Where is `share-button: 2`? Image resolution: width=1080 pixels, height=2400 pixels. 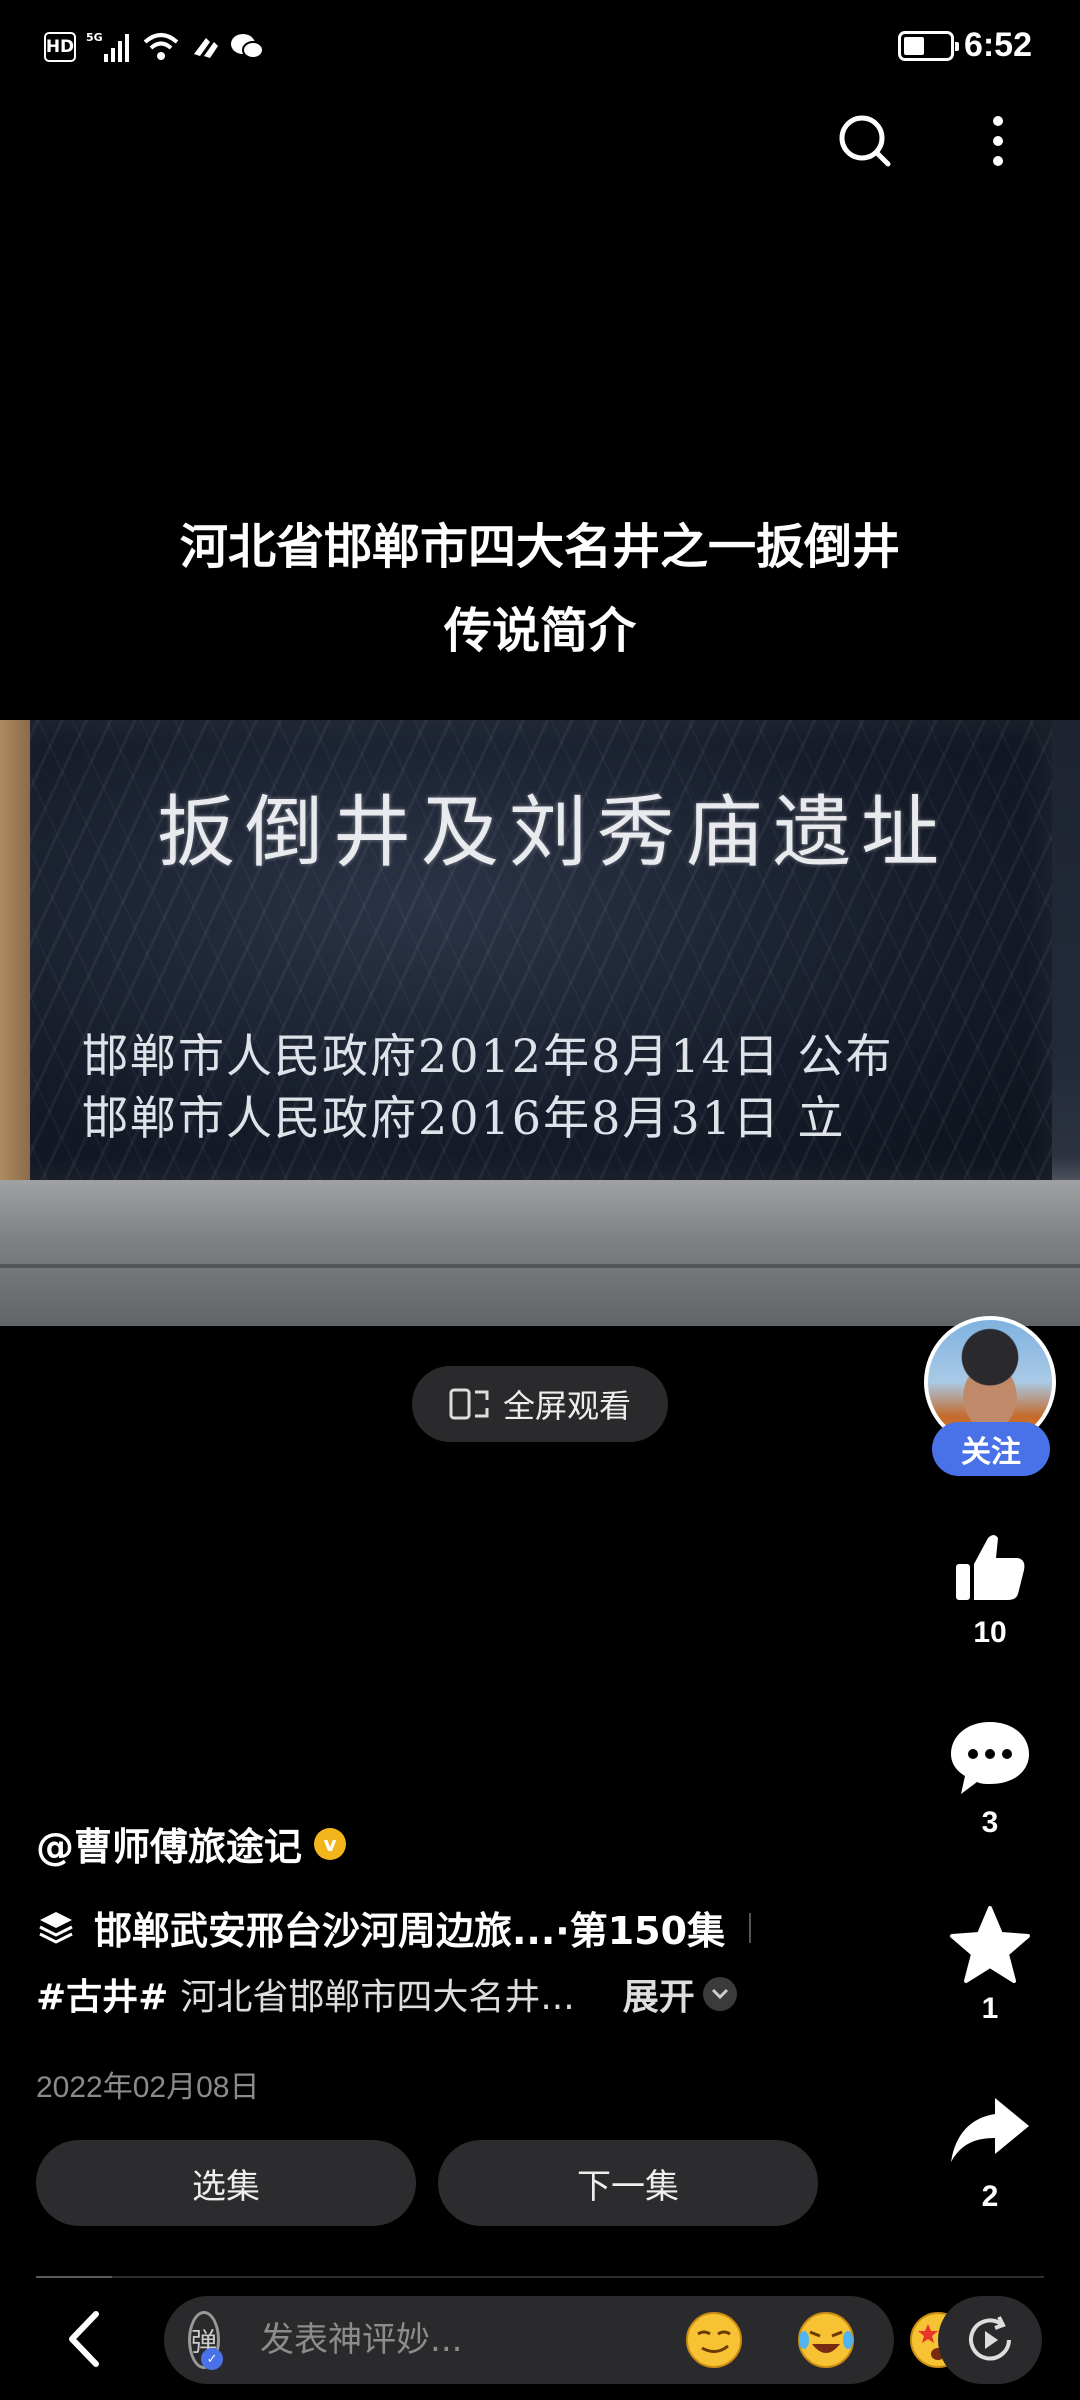
share-button: 2 is located at coordinates (990, 2153).